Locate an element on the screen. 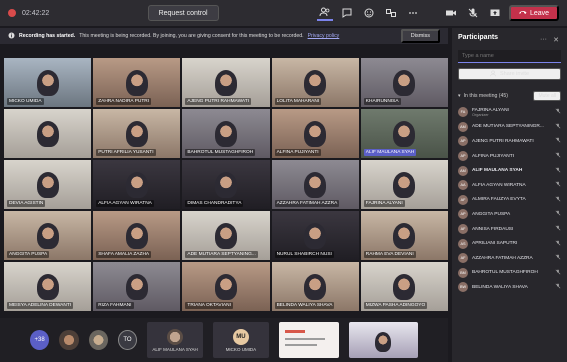 This screenshot has width=567, height=362. participant-row: AM ALIF MAULANA SYAH is located at coordinates (509, 170).